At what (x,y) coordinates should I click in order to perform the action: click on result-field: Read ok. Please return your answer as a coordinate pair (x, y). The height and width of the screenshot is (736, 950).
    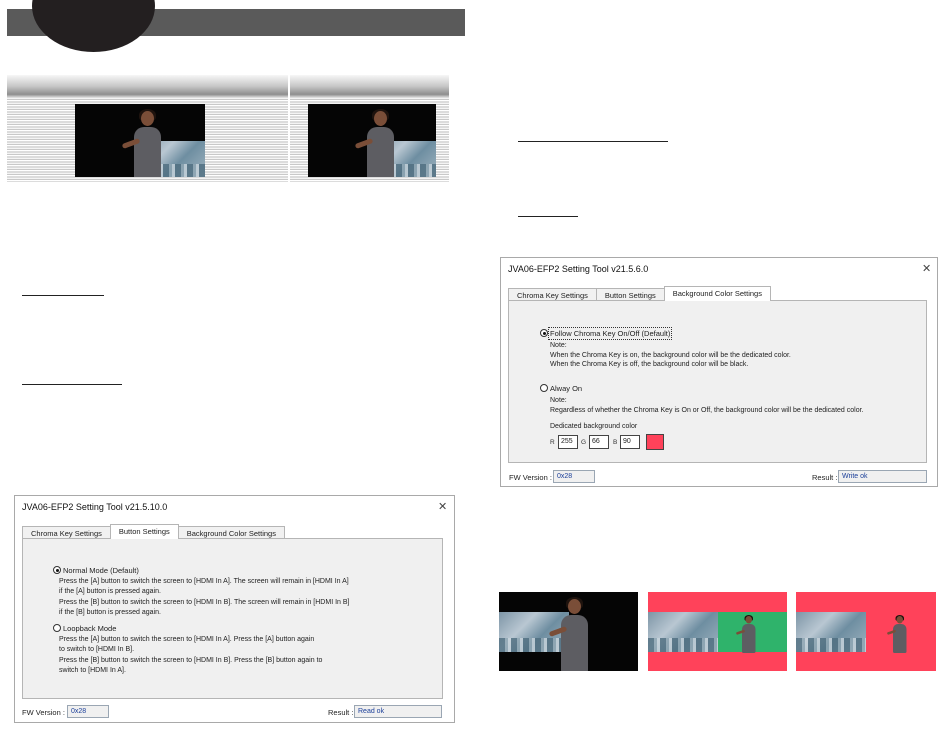
    Looking at the image, I should click on (398, 711).